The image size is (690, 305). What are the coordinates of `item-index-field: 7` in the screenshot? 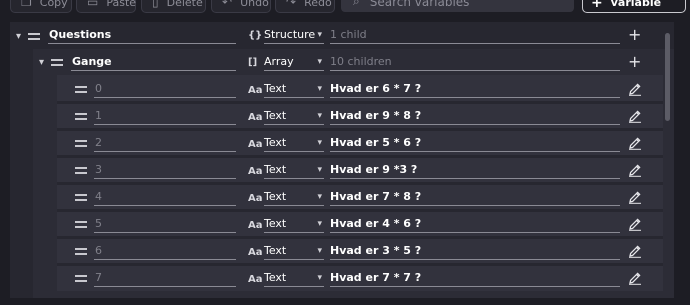 It's located at (165, 279).